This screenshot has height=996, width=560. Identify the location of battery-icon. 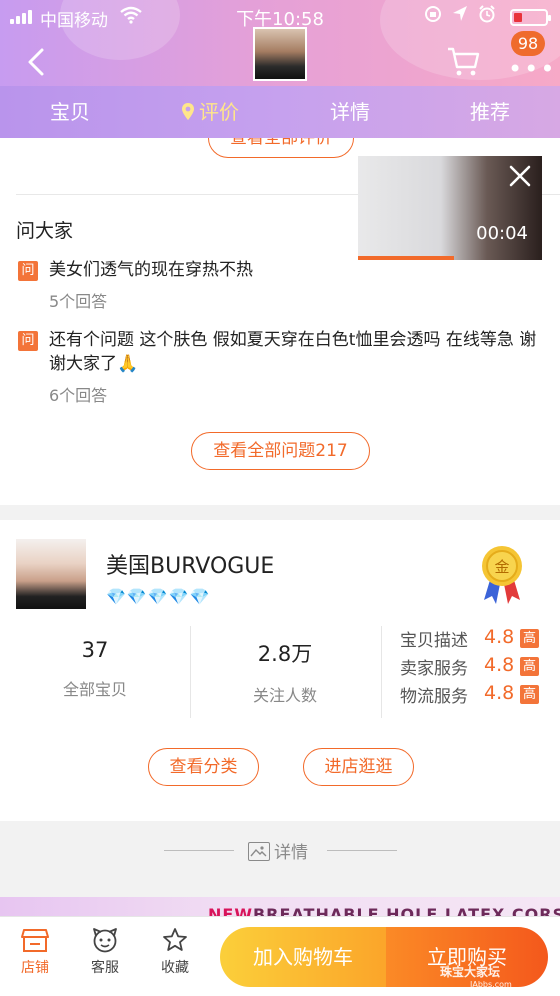
(530, 17).